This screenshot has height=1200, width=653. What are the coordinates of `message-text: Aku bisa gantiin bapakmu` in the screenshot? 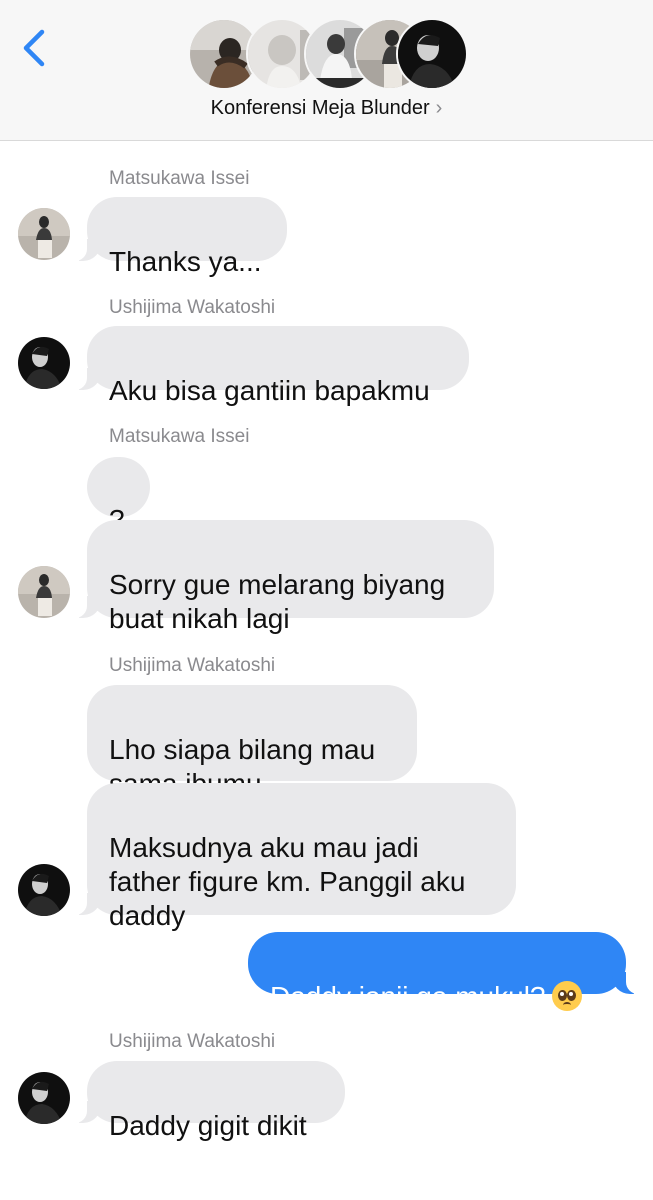 It's located at (269, 390).